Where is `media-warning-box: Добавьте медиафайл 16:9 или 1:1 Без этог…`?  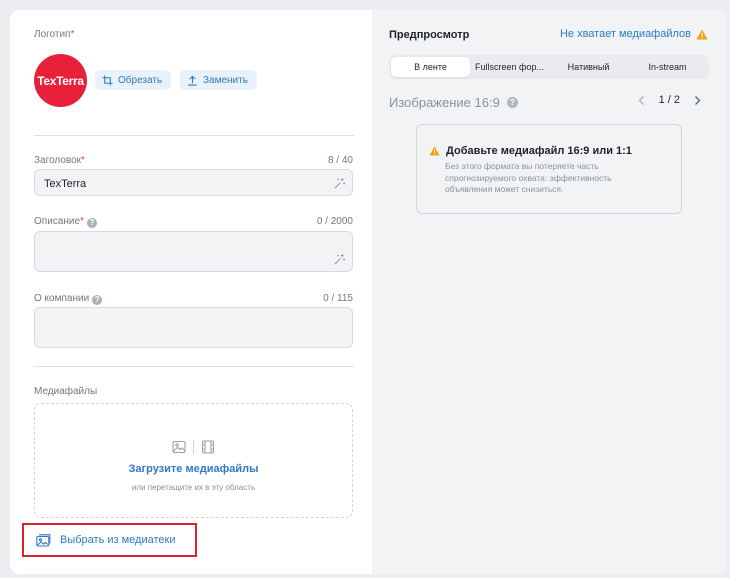
media-warning-box: Добавьте медиафайл 16:9 или 1:1 Без этог… is located at coordinates (549, 169).